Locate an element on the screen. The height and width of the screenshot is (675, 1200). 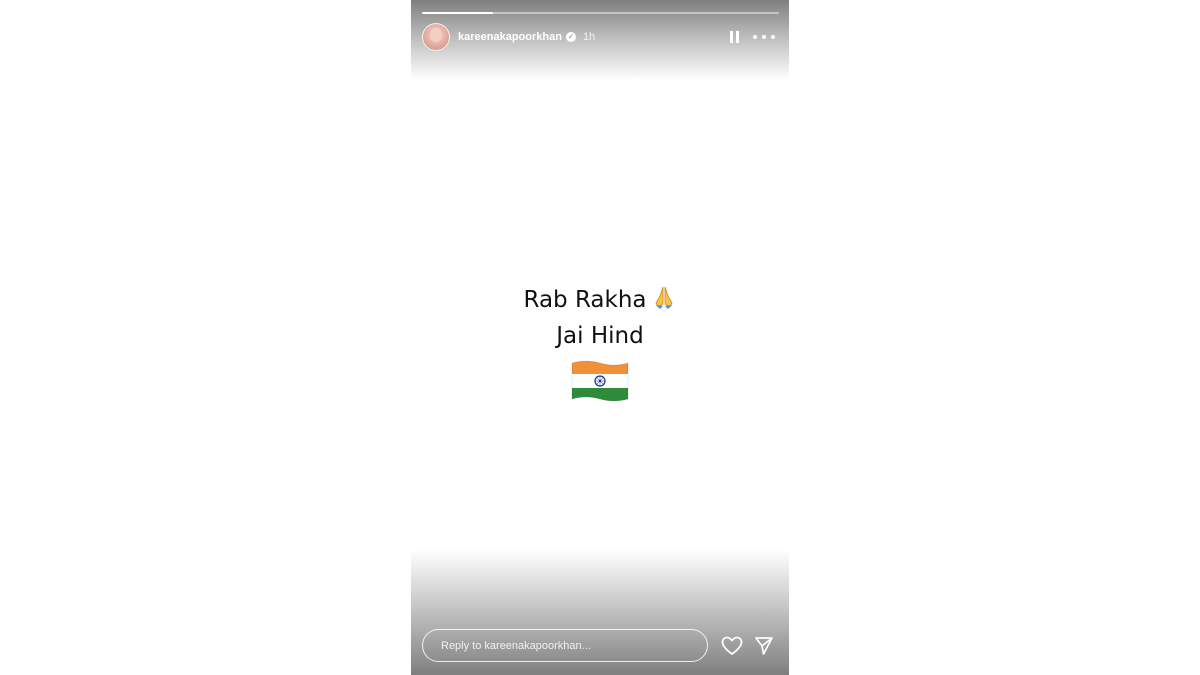
username: kareenakapoorkhan is located at coordinates (510, 37).